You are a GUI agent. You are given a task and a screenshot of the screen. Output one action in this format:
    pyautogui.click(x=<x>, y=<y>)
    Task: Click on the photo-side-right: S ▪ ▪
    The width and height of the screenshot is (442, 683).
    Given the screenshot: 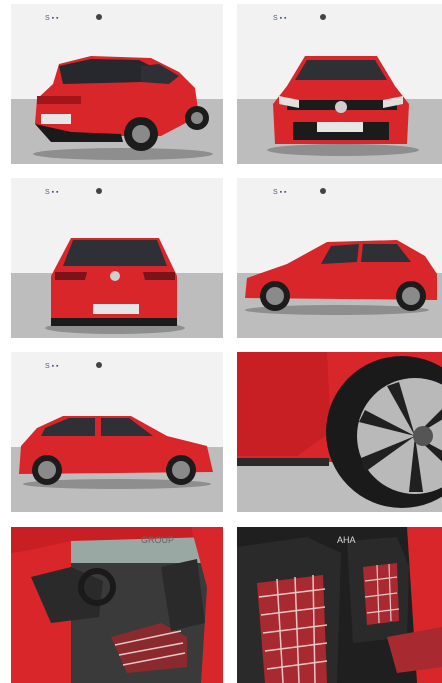 What is the action you would take?
    pyautogui.click(x=117, y=432)
    